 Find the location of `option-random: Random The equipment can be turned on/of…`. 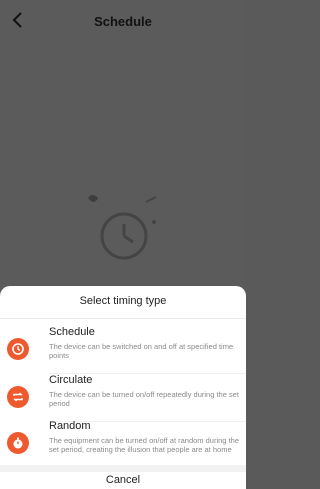

option-random: Random The equipment can be turned on/of… is located at coordinates (123, 441).